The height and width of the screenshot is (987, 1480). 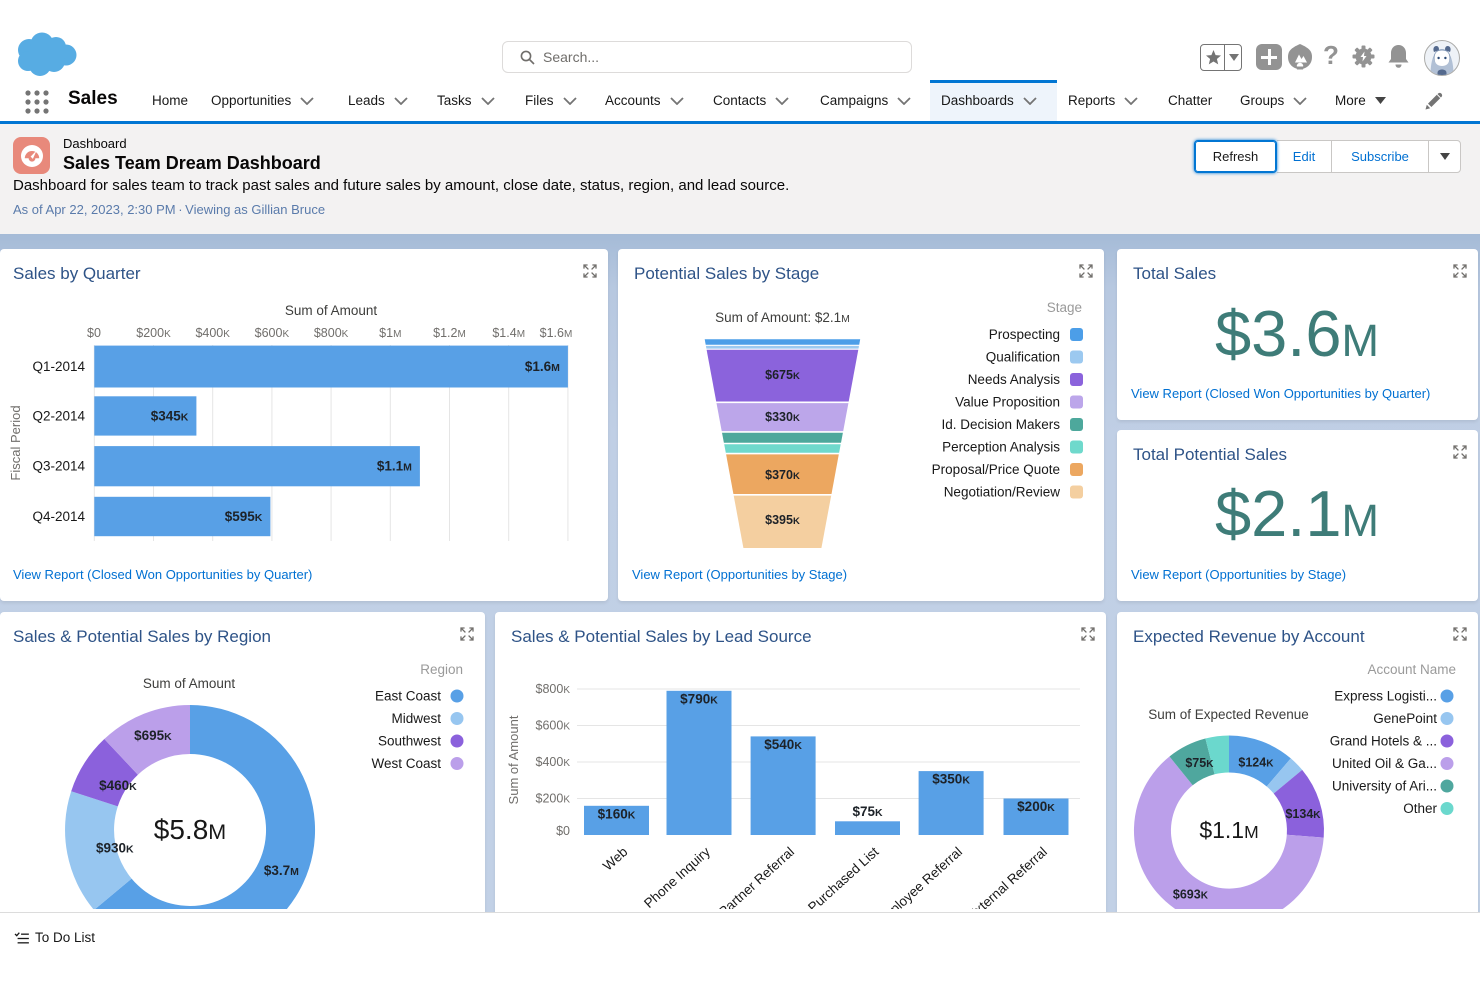 What do you see at coordinates (1297, 513) in the screenshot?
I see `svg-text: $2.1M` at bounding box center [1297, 513].